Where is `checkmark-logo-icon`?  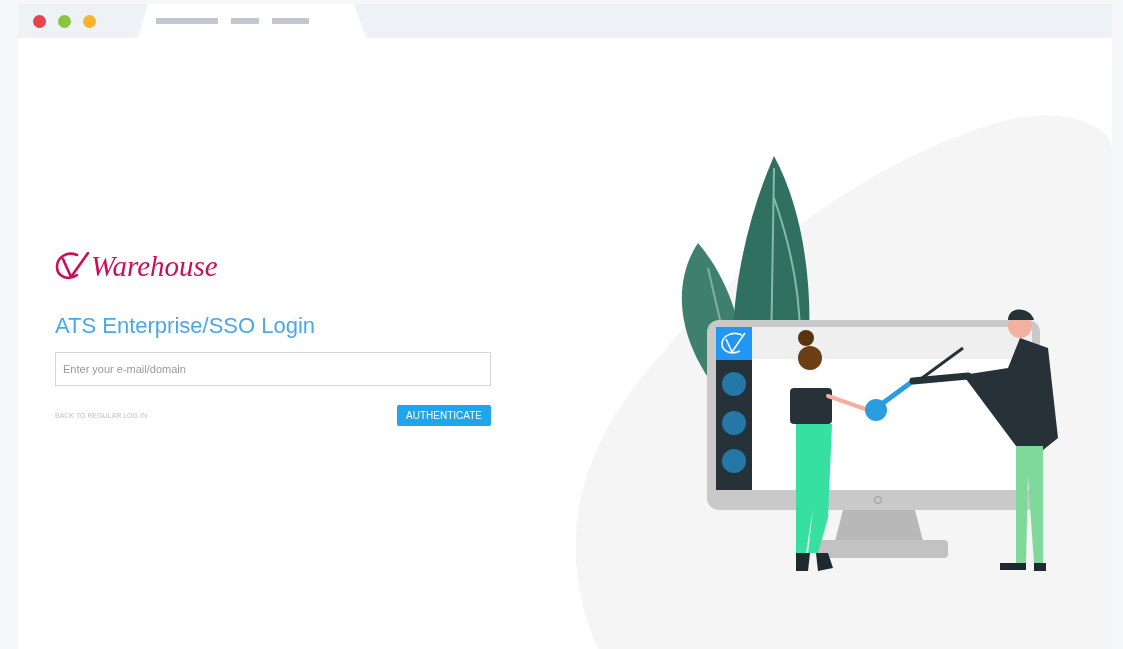 checkmark-logo-icon is located at coordinates (73, 266).